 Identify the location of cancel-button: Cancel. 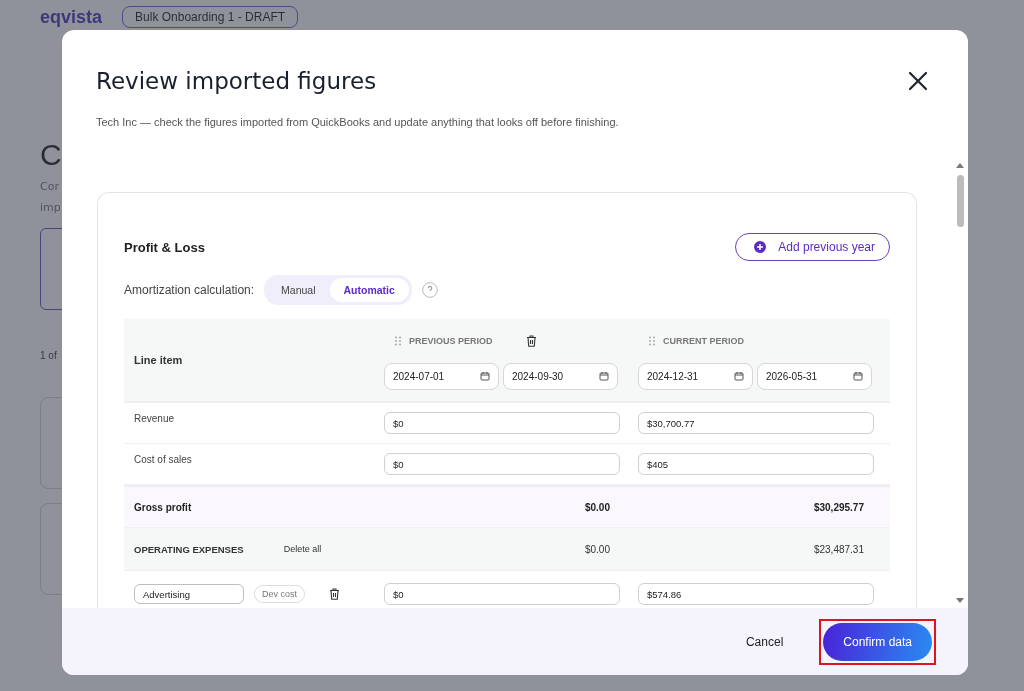
(764, 641).